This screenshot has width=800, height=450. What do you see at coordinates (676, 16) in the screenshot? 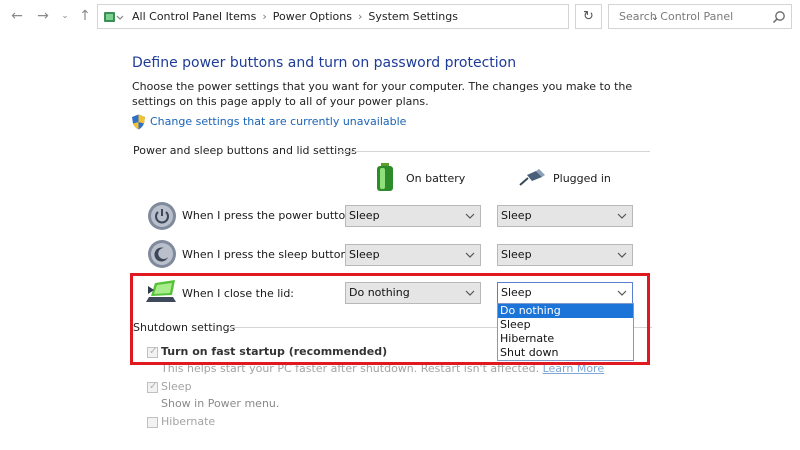
I see `search-placeholder: Search Control Panel` at bounding box center [676, 16].